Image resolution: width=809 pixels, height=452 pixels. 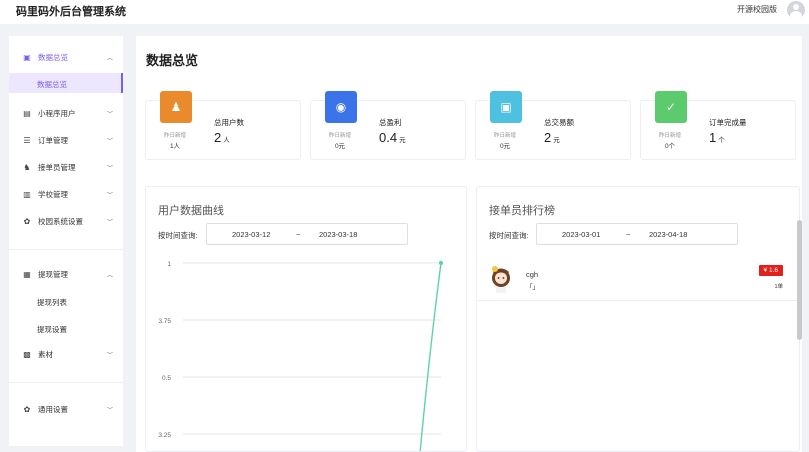 I want to click on stat-value: 2元, so click(x=552, y=137).